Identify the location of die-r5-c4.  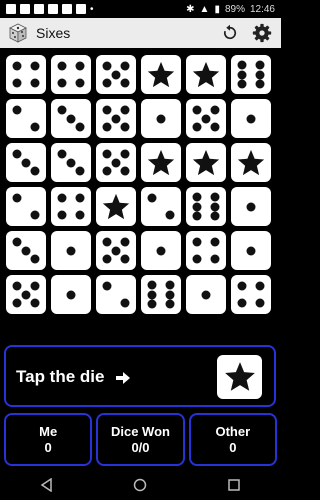
(161, 250).